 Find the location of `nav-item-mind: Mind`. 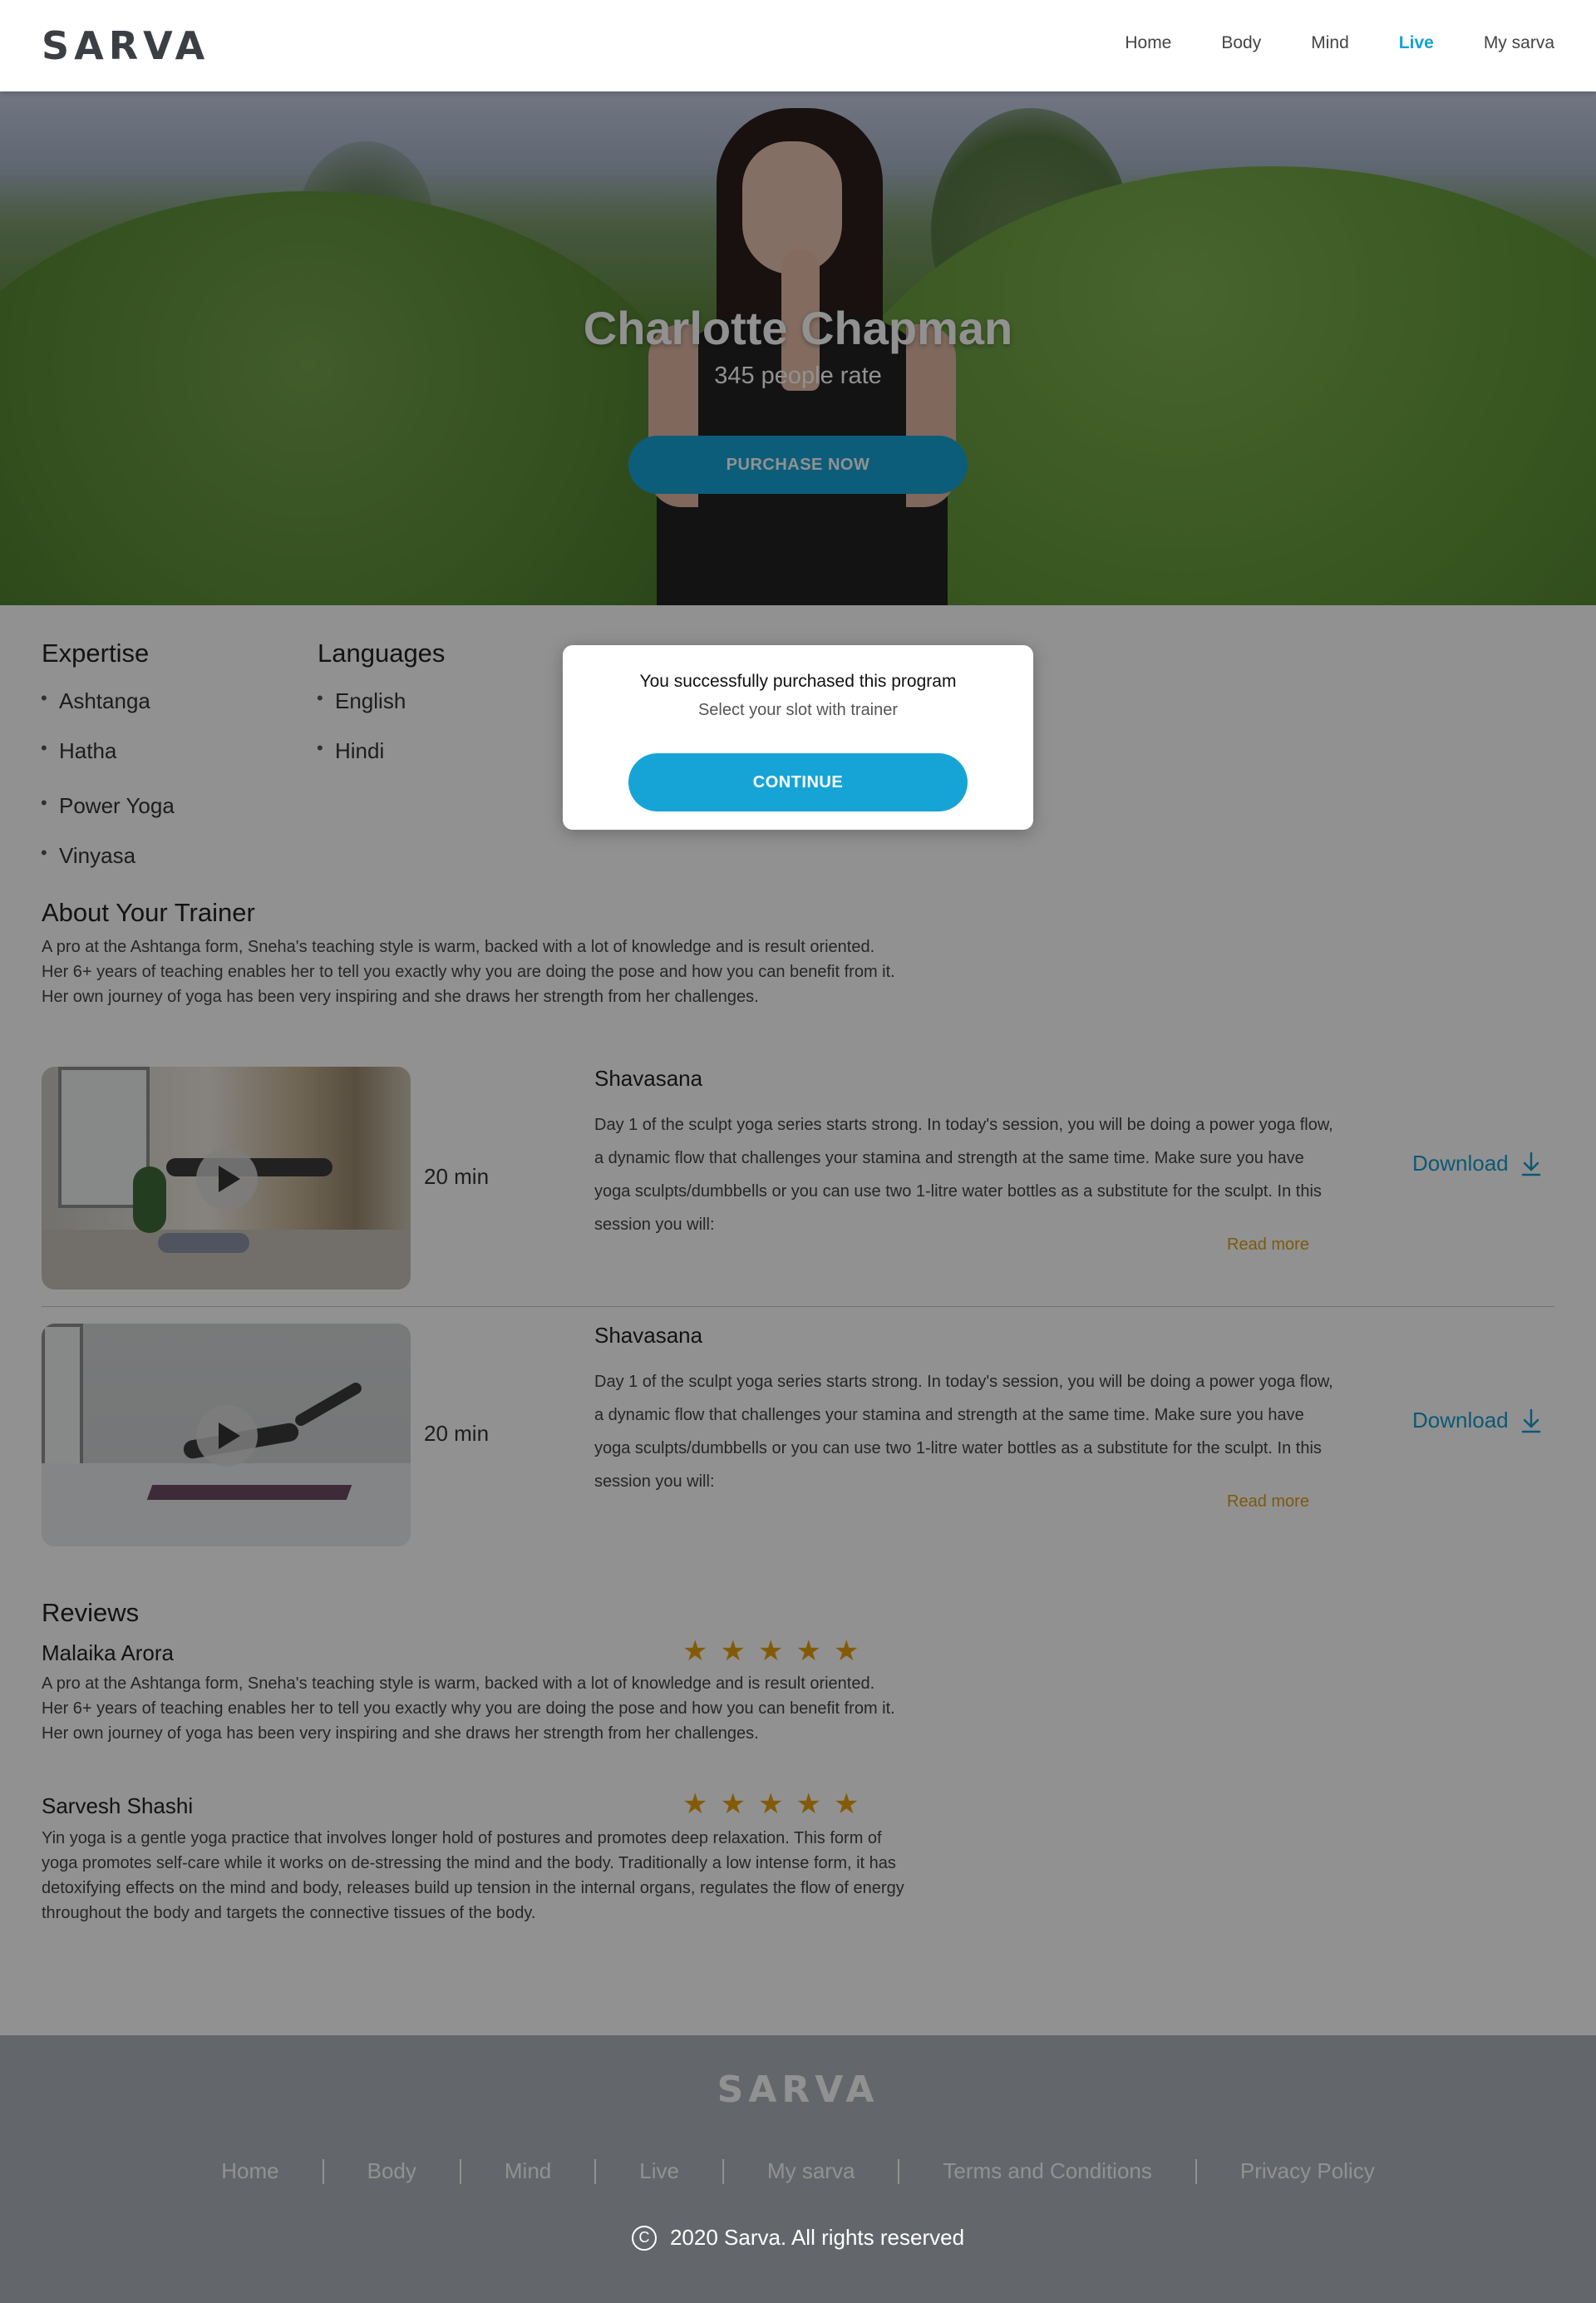

nav-item-mind: Mind is located at coordinates (1330, 43).